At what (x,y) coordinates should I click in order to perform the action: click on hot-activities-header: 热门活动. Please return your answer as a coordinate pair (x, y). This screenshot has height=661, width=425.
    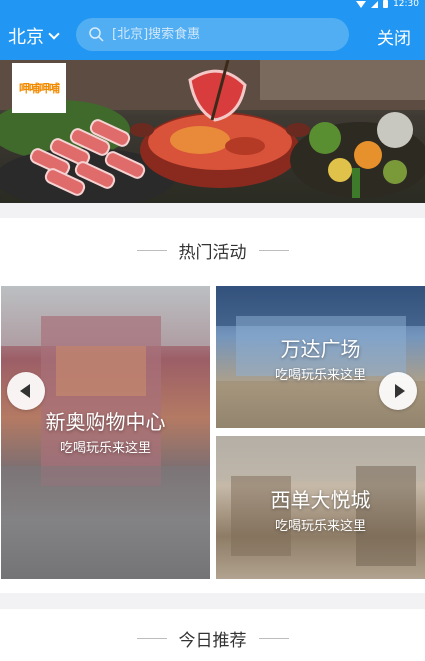
    Looking at the image, I should click on (212, 250).